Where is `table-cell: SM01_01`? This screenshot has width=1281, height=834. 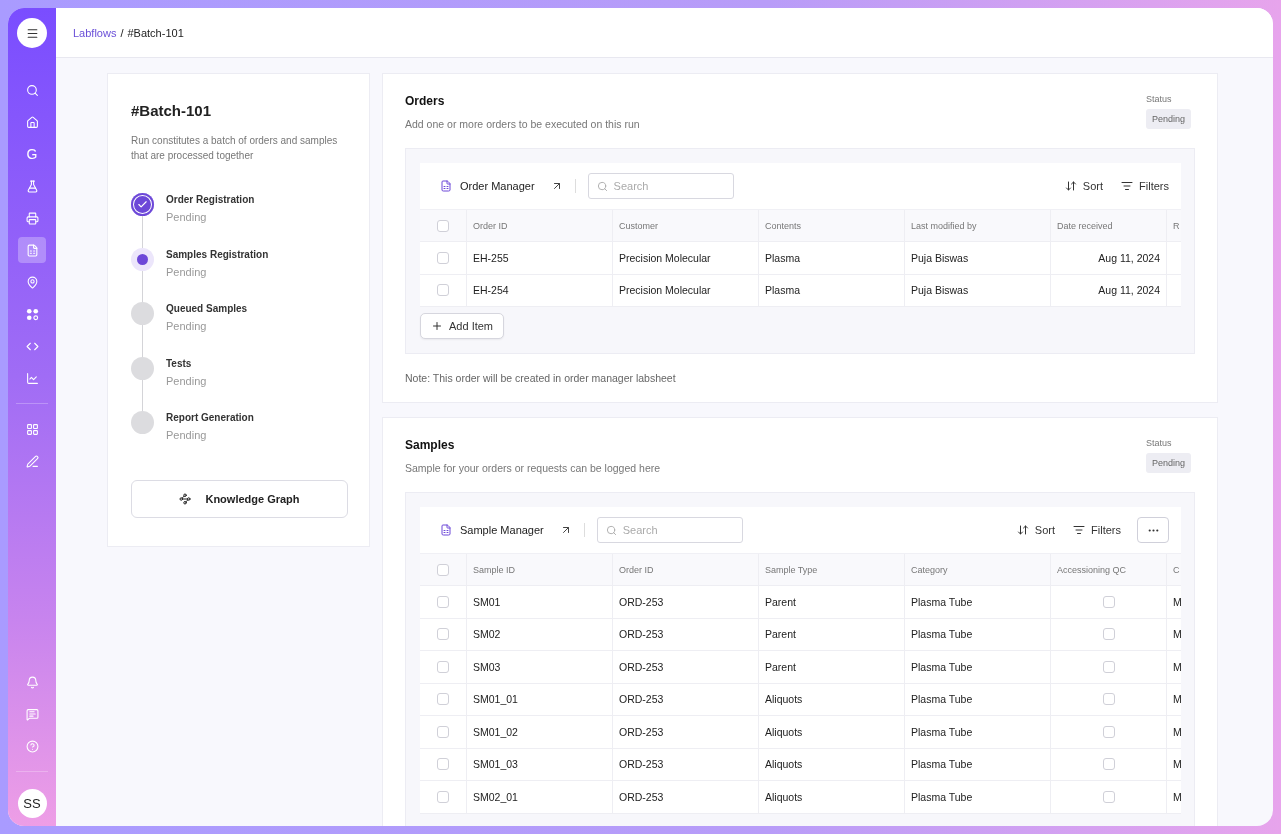 table-cell: SM01_01 is located at coordinates (539, 699).